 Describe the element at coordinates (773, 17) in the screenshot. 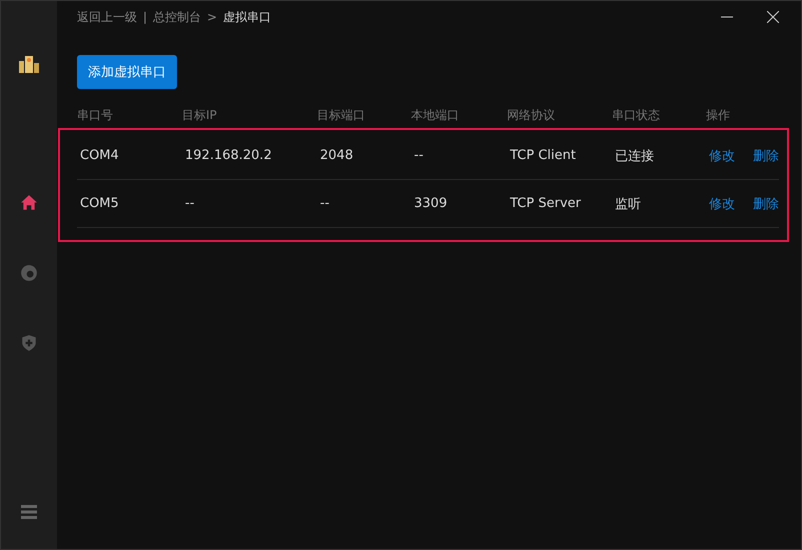

I see `close-icon` at that location.